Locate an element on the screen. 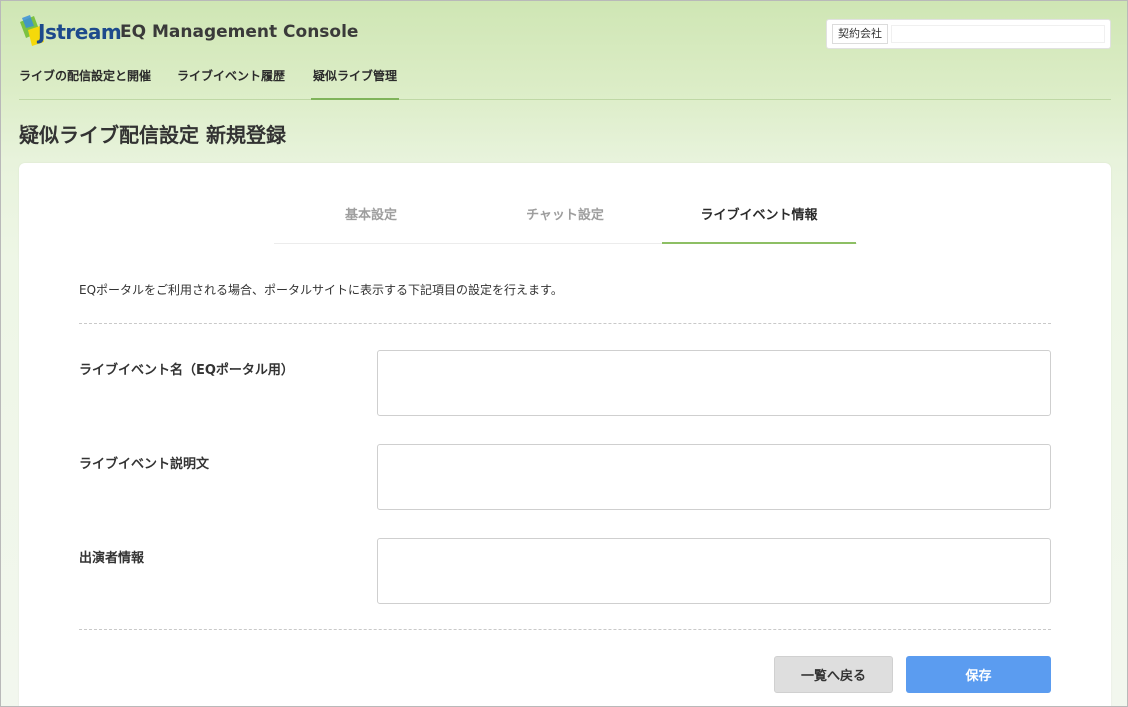 The image size is (1128, 707). divider-bottom is located at coordinates (565, 629).